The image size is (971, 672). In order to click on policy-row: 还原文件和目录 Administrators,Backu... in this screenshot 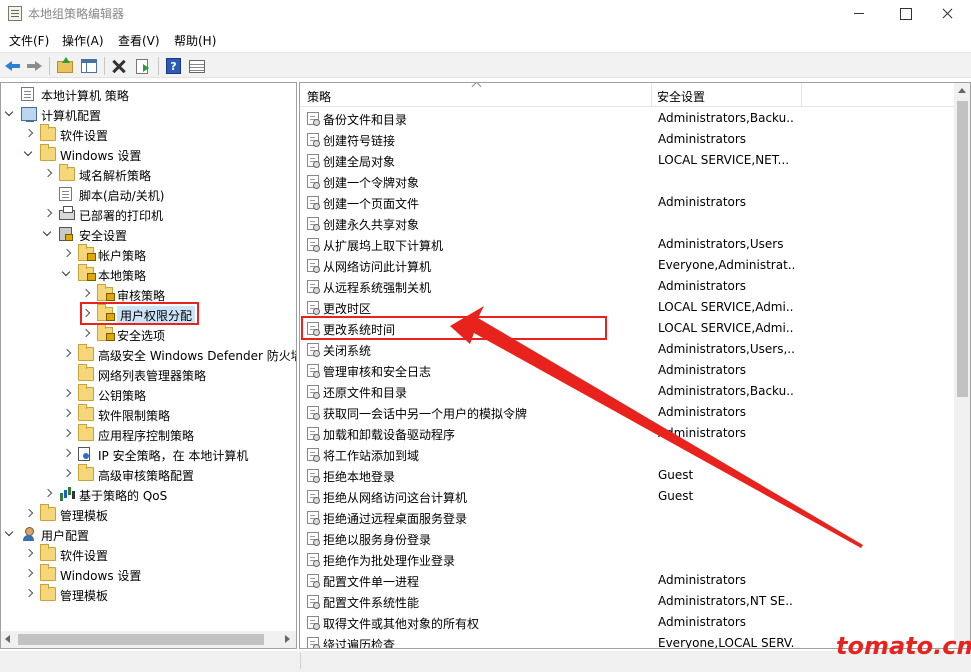, I will do `click(627, 391)`.